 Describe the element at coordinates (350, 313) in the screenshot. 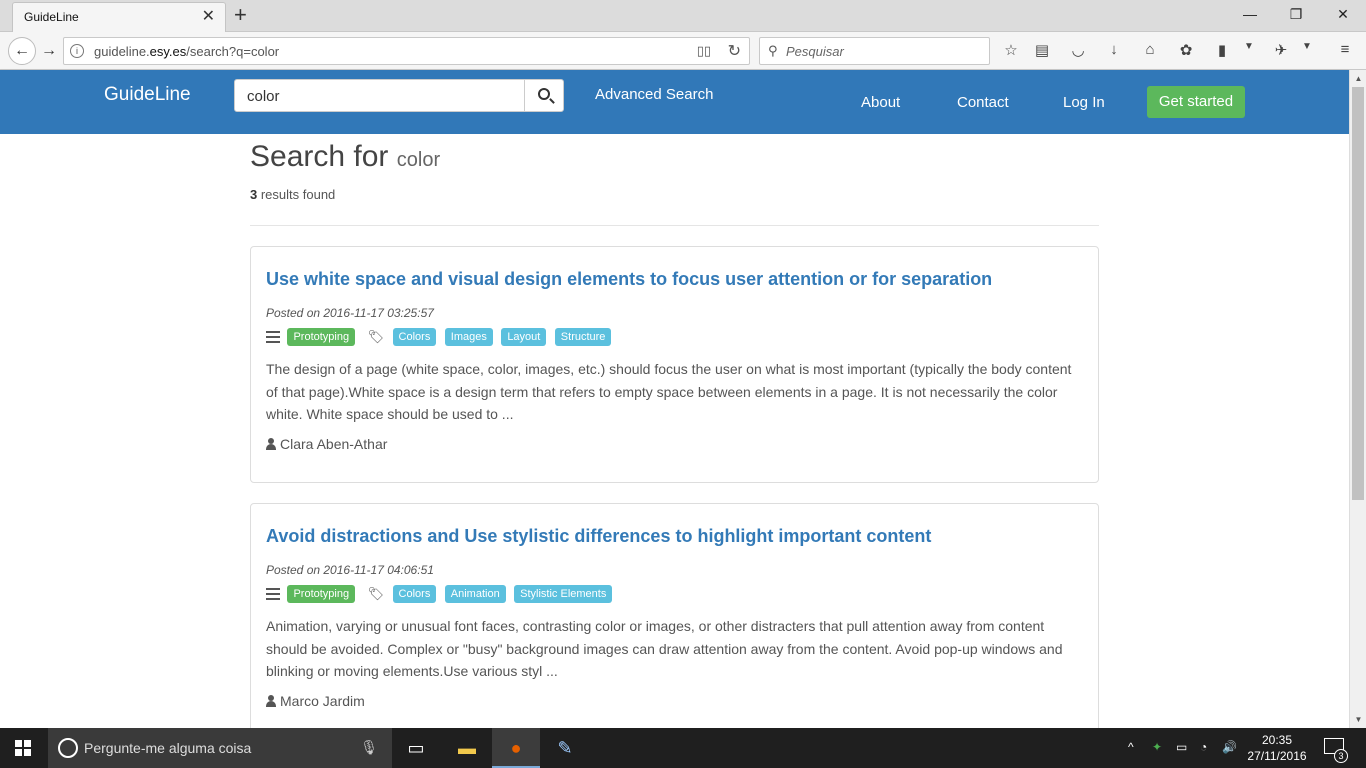

I see `posted-date: Posted on 2016-11-17 03:25:57` at that location.